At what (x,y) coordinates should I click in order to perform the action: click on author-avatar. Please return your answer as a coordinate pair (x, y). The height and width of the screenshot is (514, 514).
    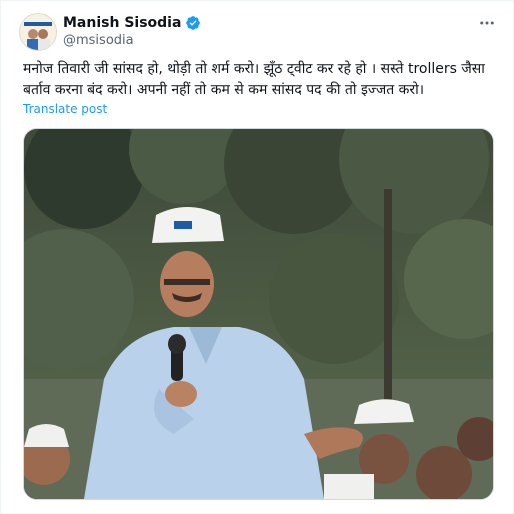
    Looking at the image, I should click on (38, 32).